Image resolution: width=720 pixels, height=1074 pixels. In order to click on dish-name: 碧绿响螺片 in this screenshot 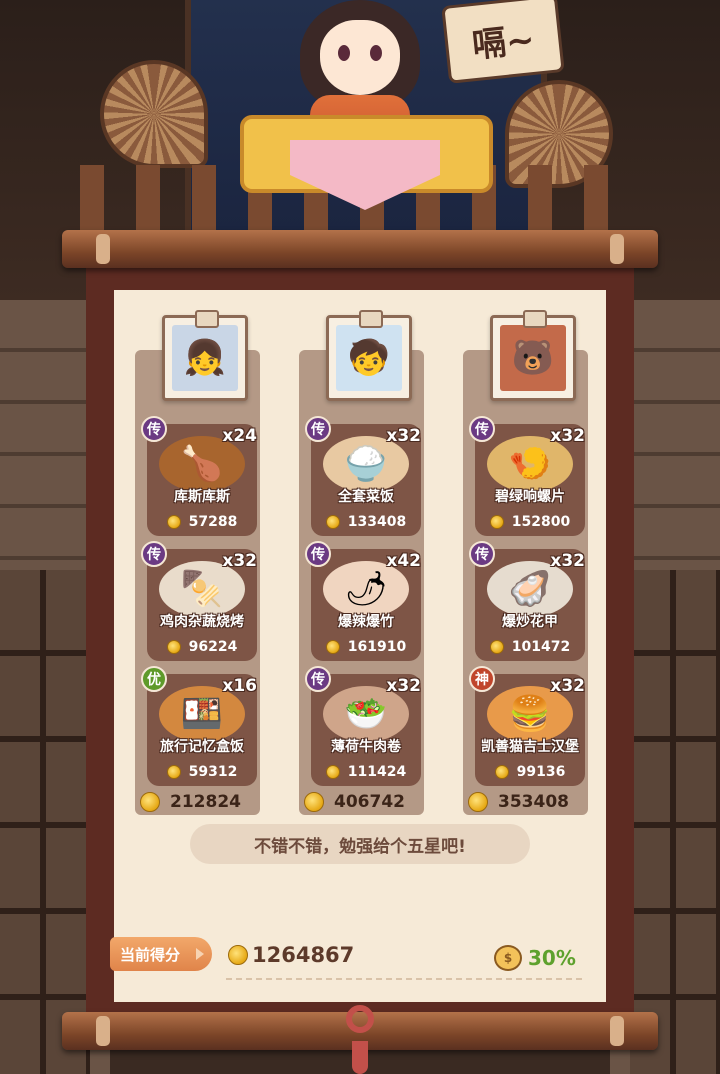, I will do `click(530, 497)`.